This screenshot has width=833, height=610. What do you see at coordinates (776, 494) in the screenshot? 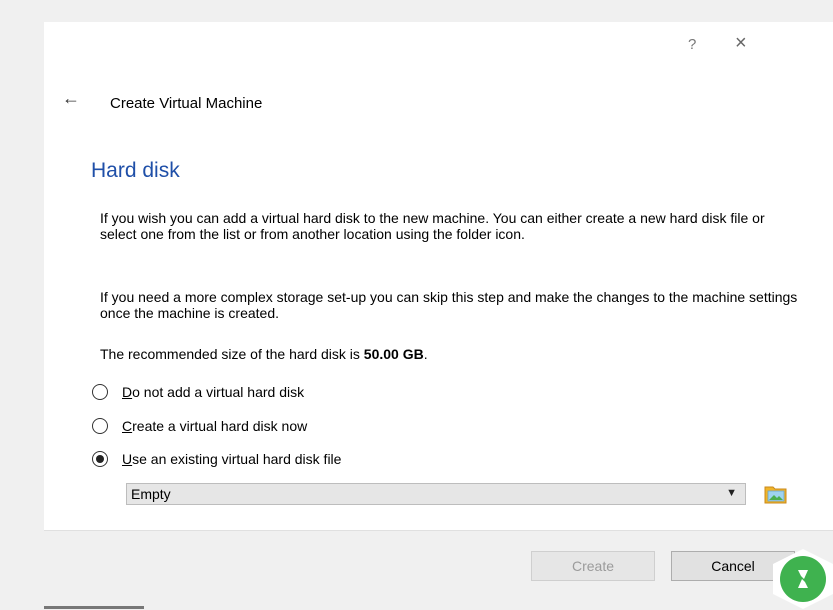
I see `folder-icon` at bounding box center [776, 494].